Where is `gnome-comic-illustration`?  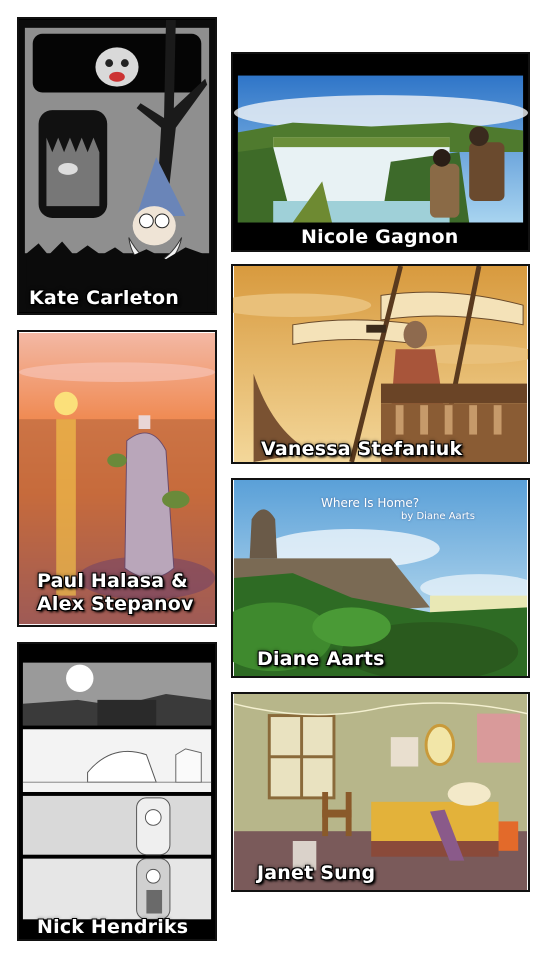
gnome-comic-illustration is located at coordinates (117, 166).